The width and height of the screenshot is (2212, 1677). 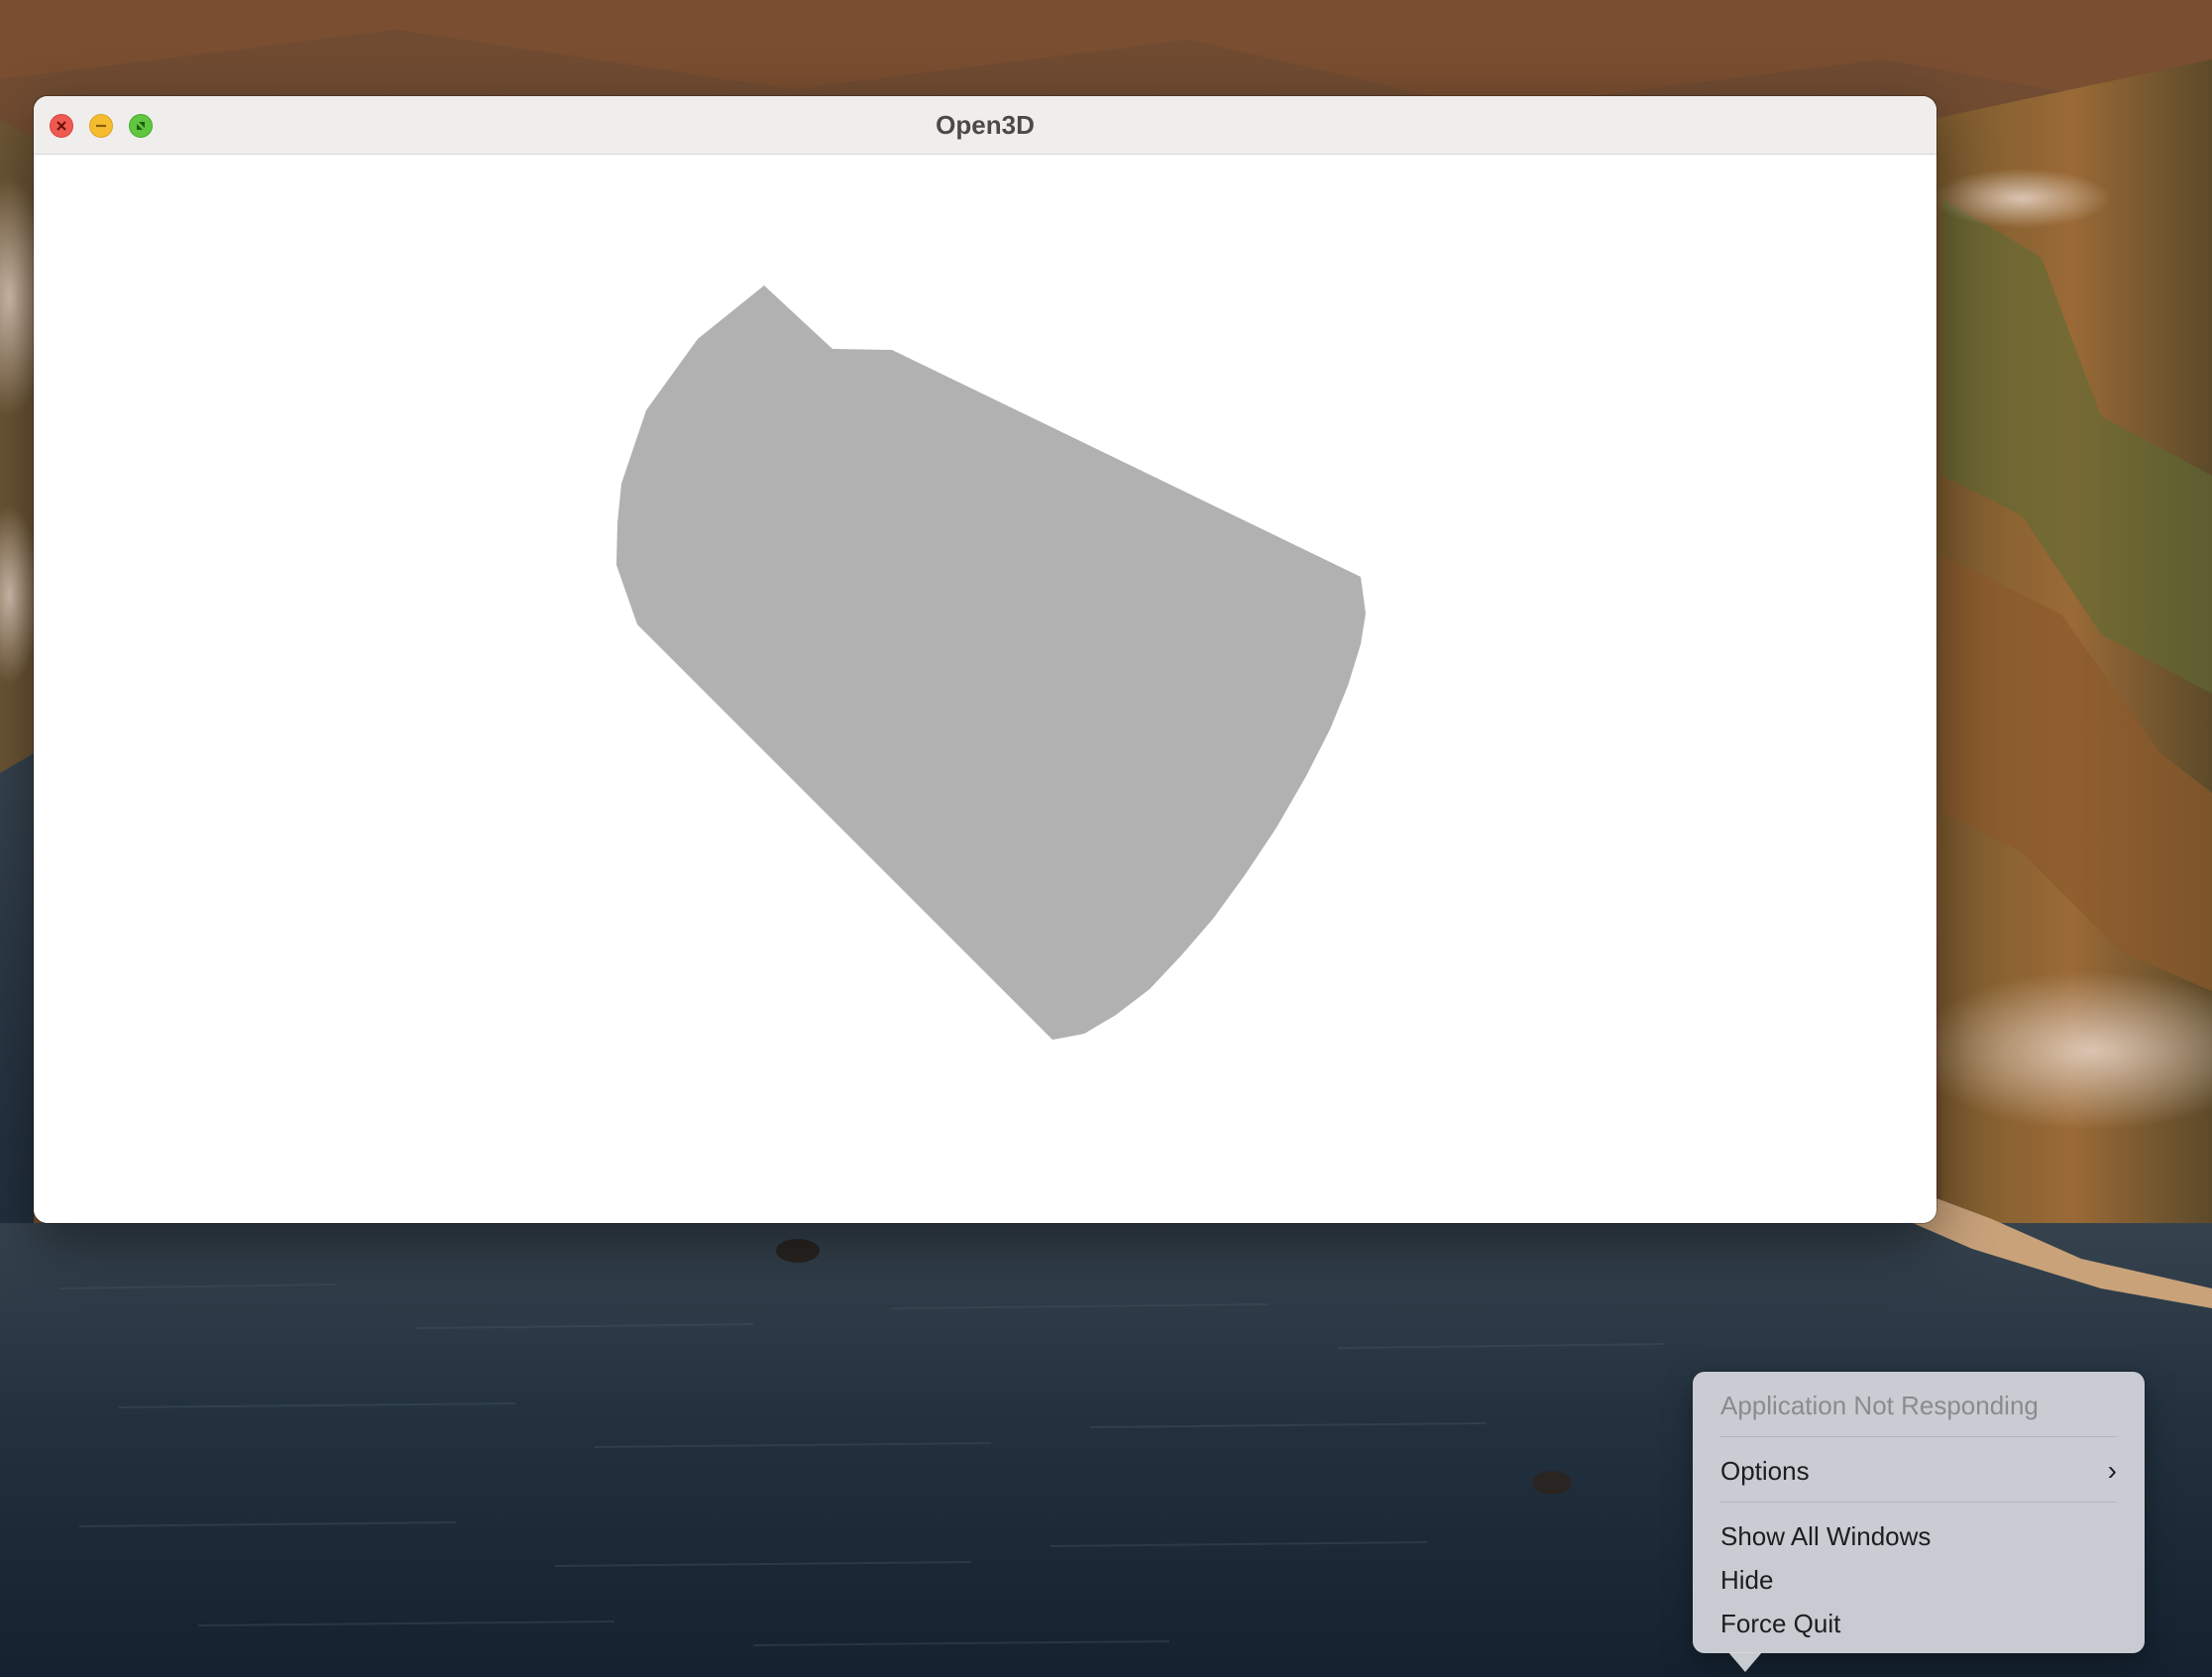 What do you see at coordinates (1918, 1536) in the screenshot?
I see `menu-item-show-all-windows: Show All Windows` at bounding box center [1918, 1536].